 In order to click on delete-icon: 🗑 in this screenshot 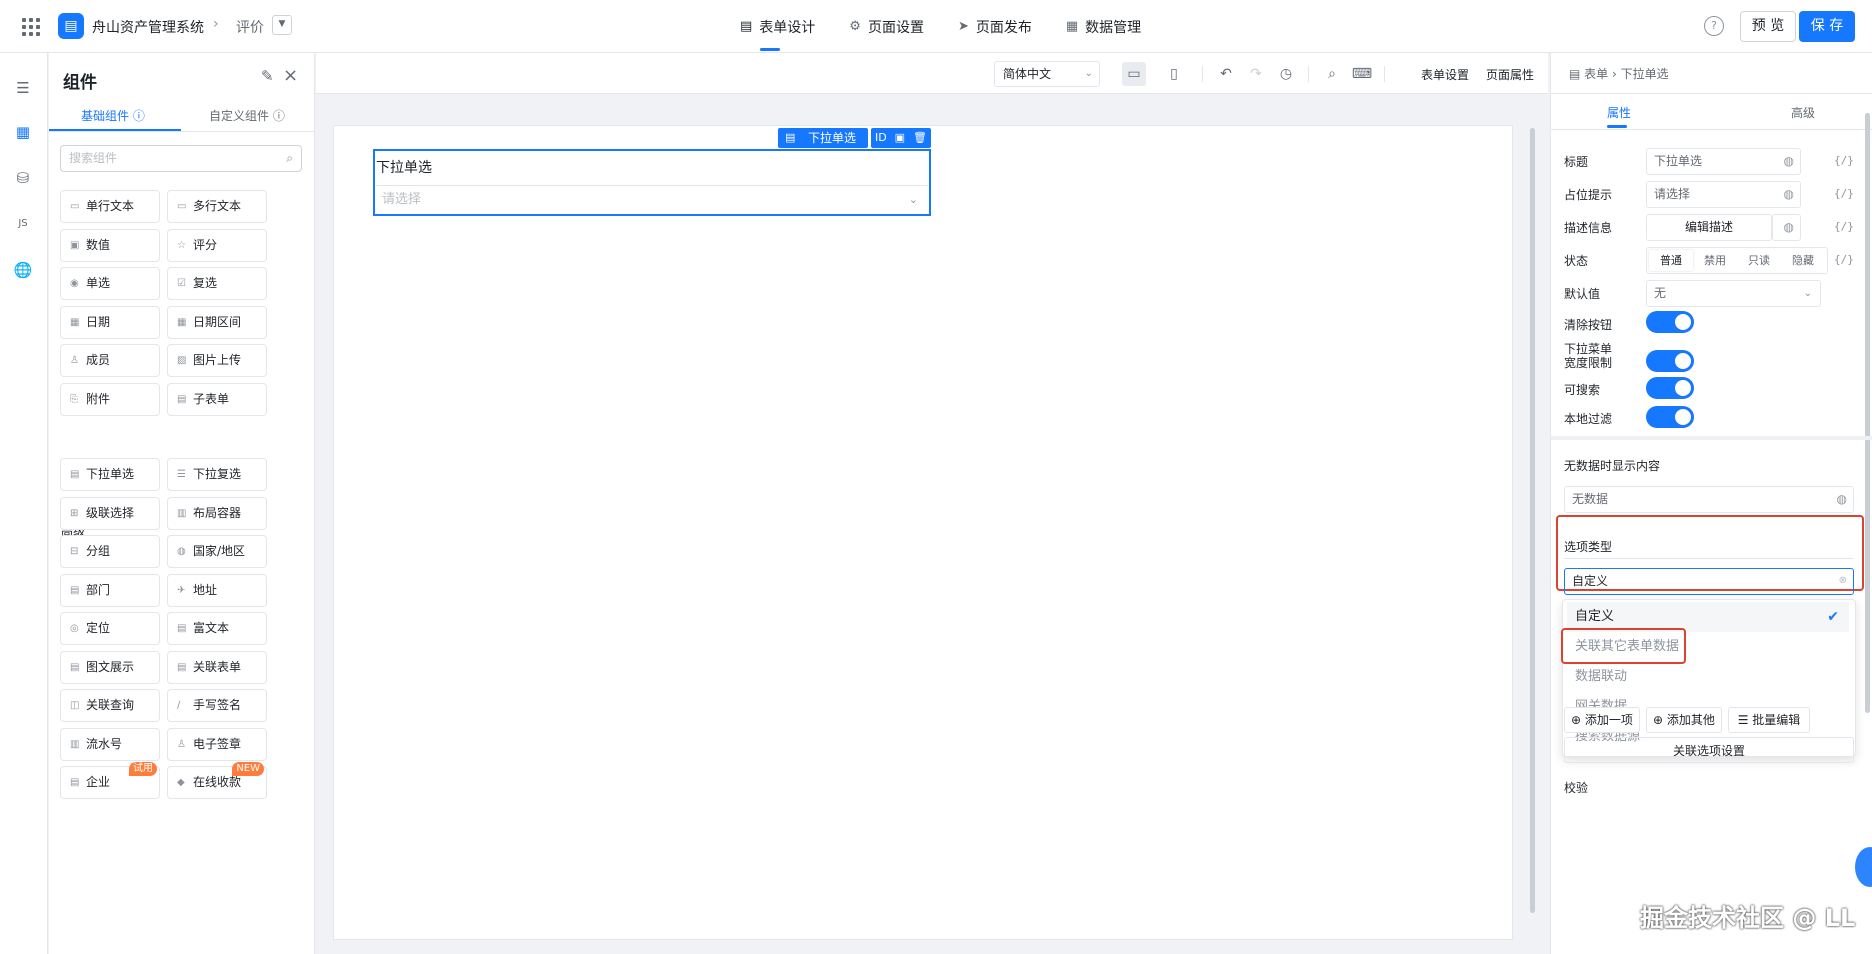, I will do `click(920, 138)`.